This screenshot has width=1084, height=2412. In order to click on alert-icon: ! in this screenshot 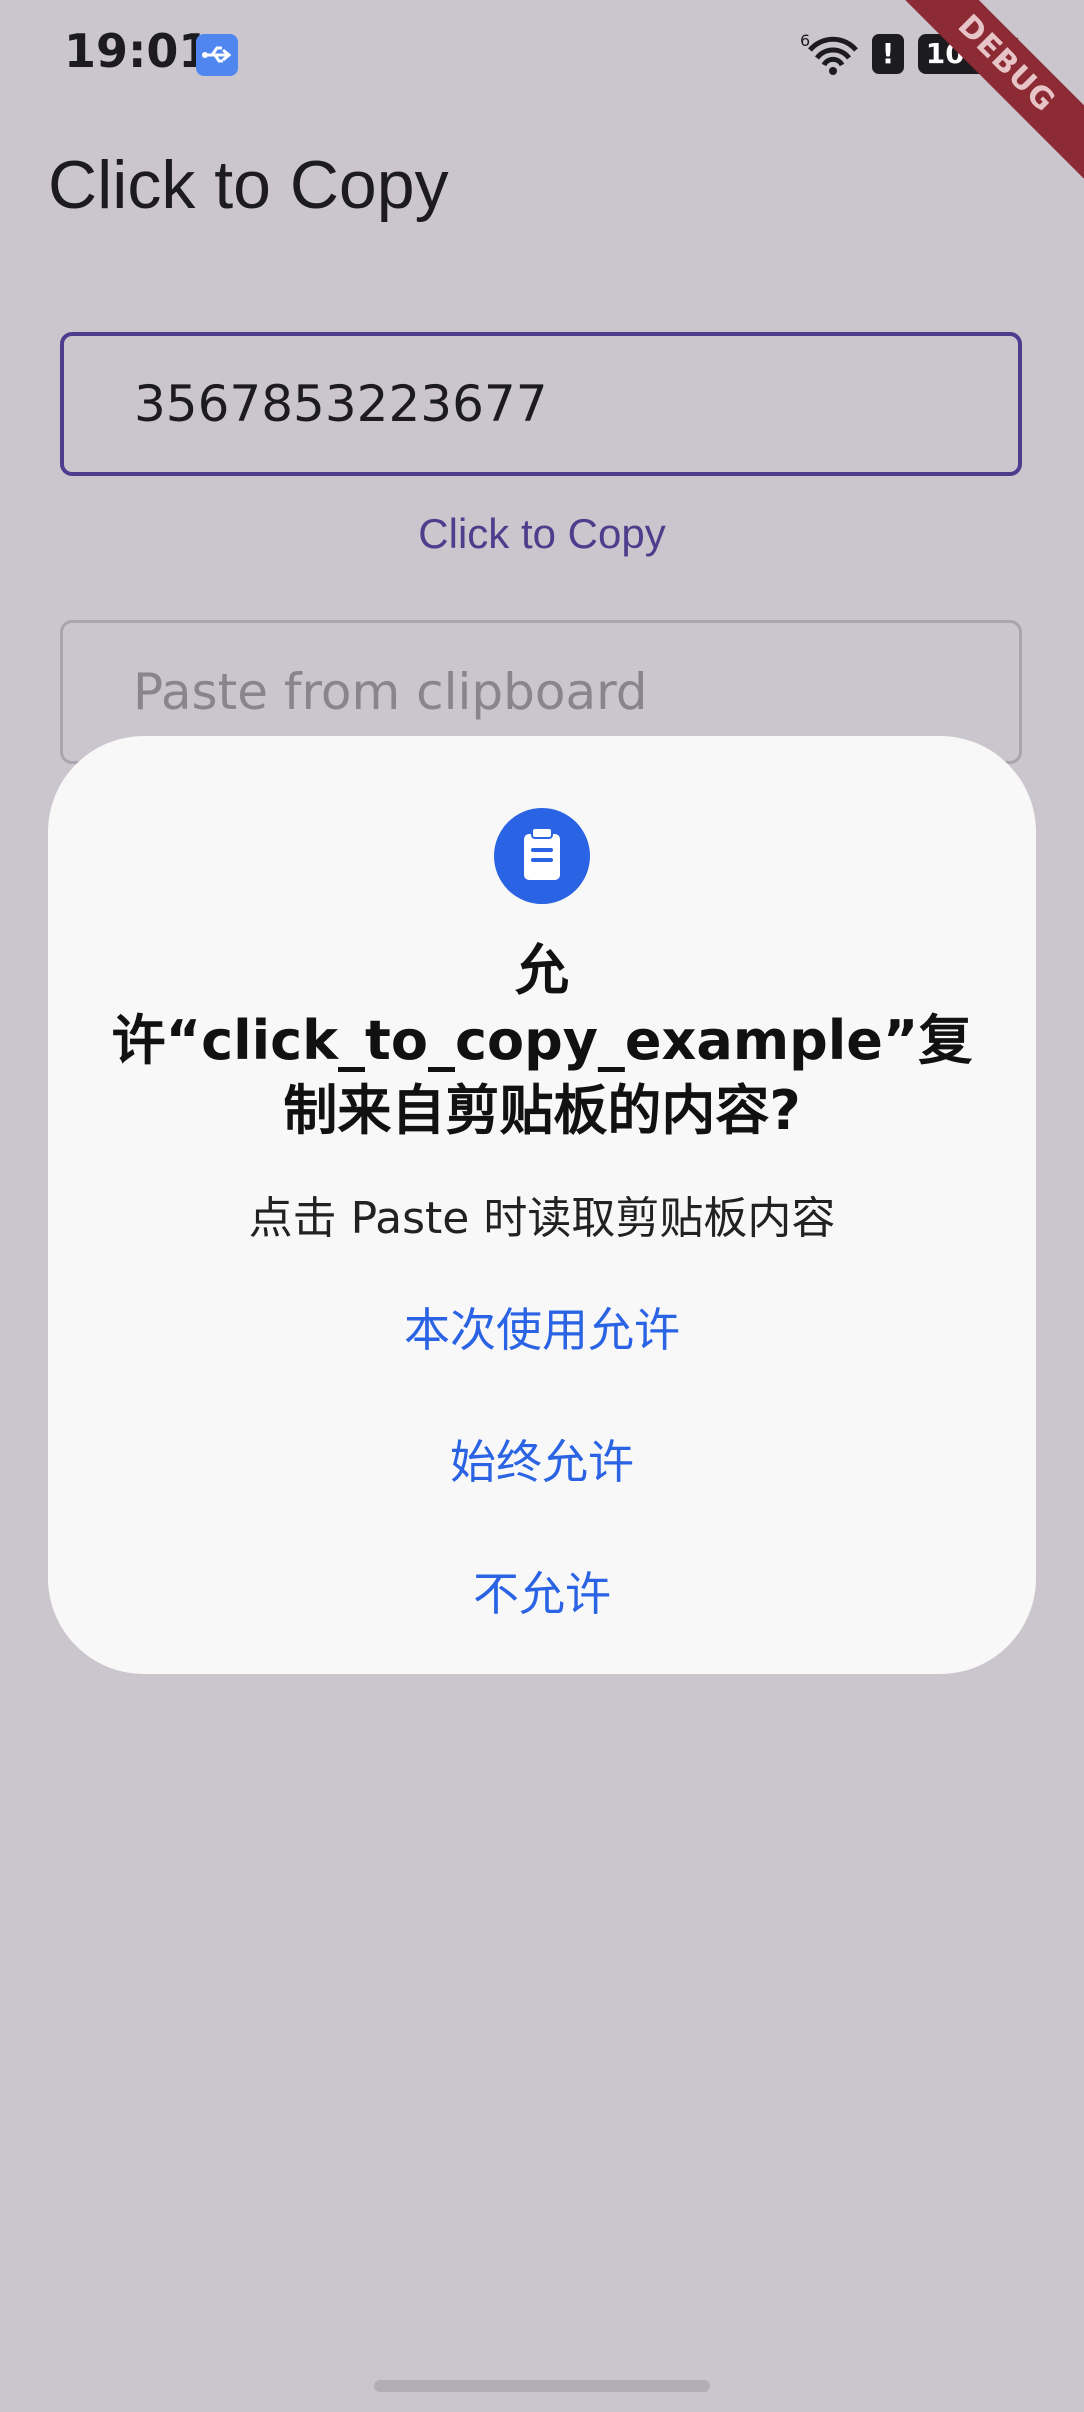, I will do `click(888, 54)`.